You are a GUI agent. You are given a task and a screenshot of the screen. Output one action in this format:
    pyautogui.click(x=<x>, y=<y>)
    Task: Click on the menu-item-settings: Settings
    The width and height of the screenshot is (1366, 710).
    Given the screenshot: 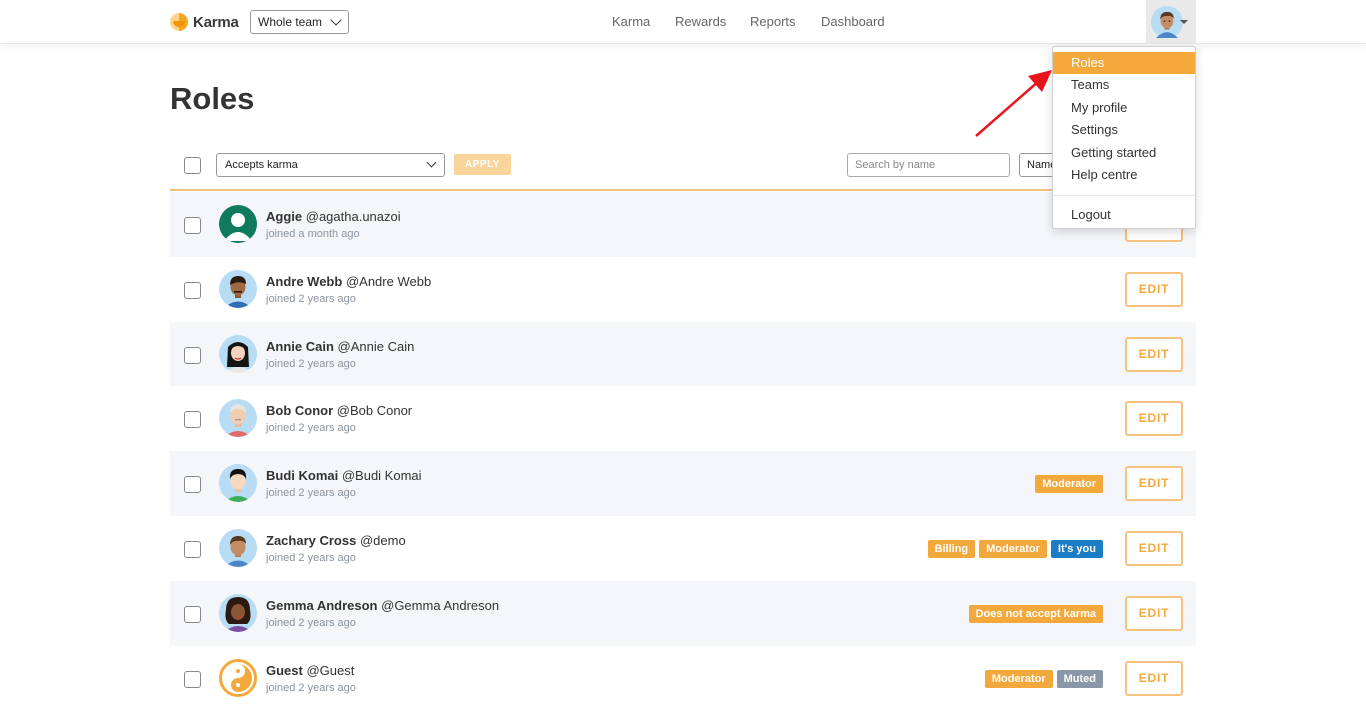 What is the action you would take?
    pyautogui.click(x=1124, y=130)
    